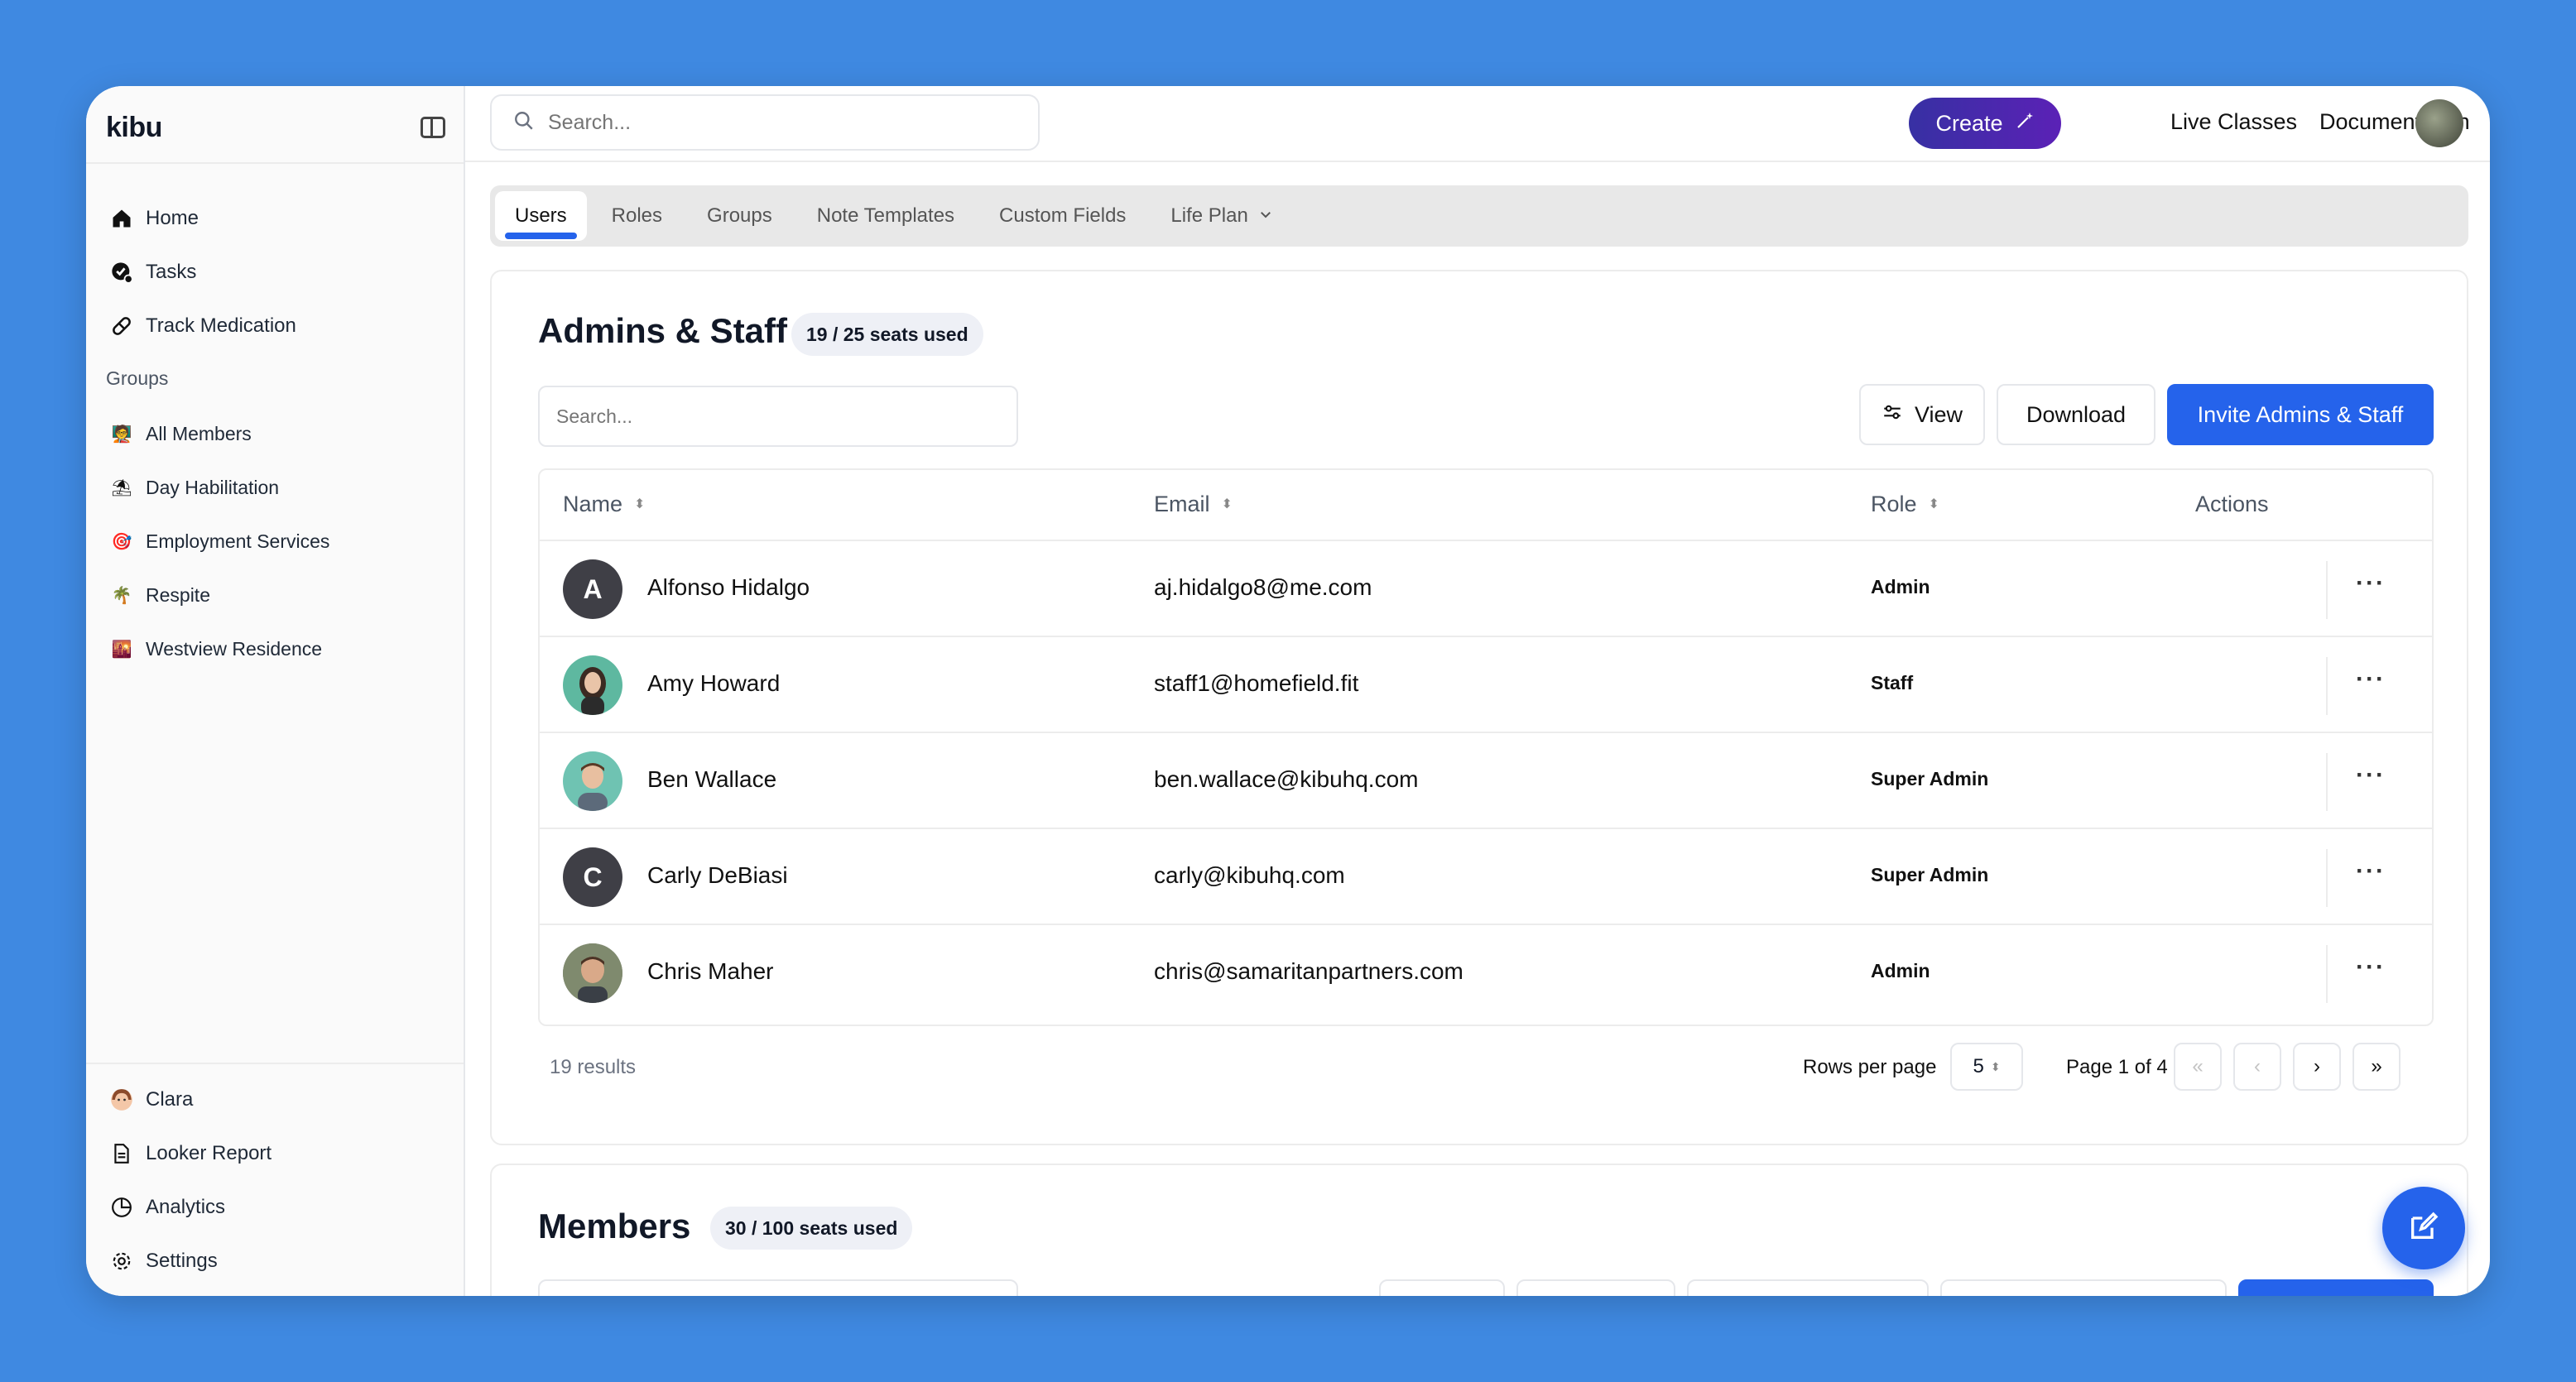 This screenshot has width=2576, height=1382. I want to click on tab-note-templates: Note Templates, so click(885, 216).